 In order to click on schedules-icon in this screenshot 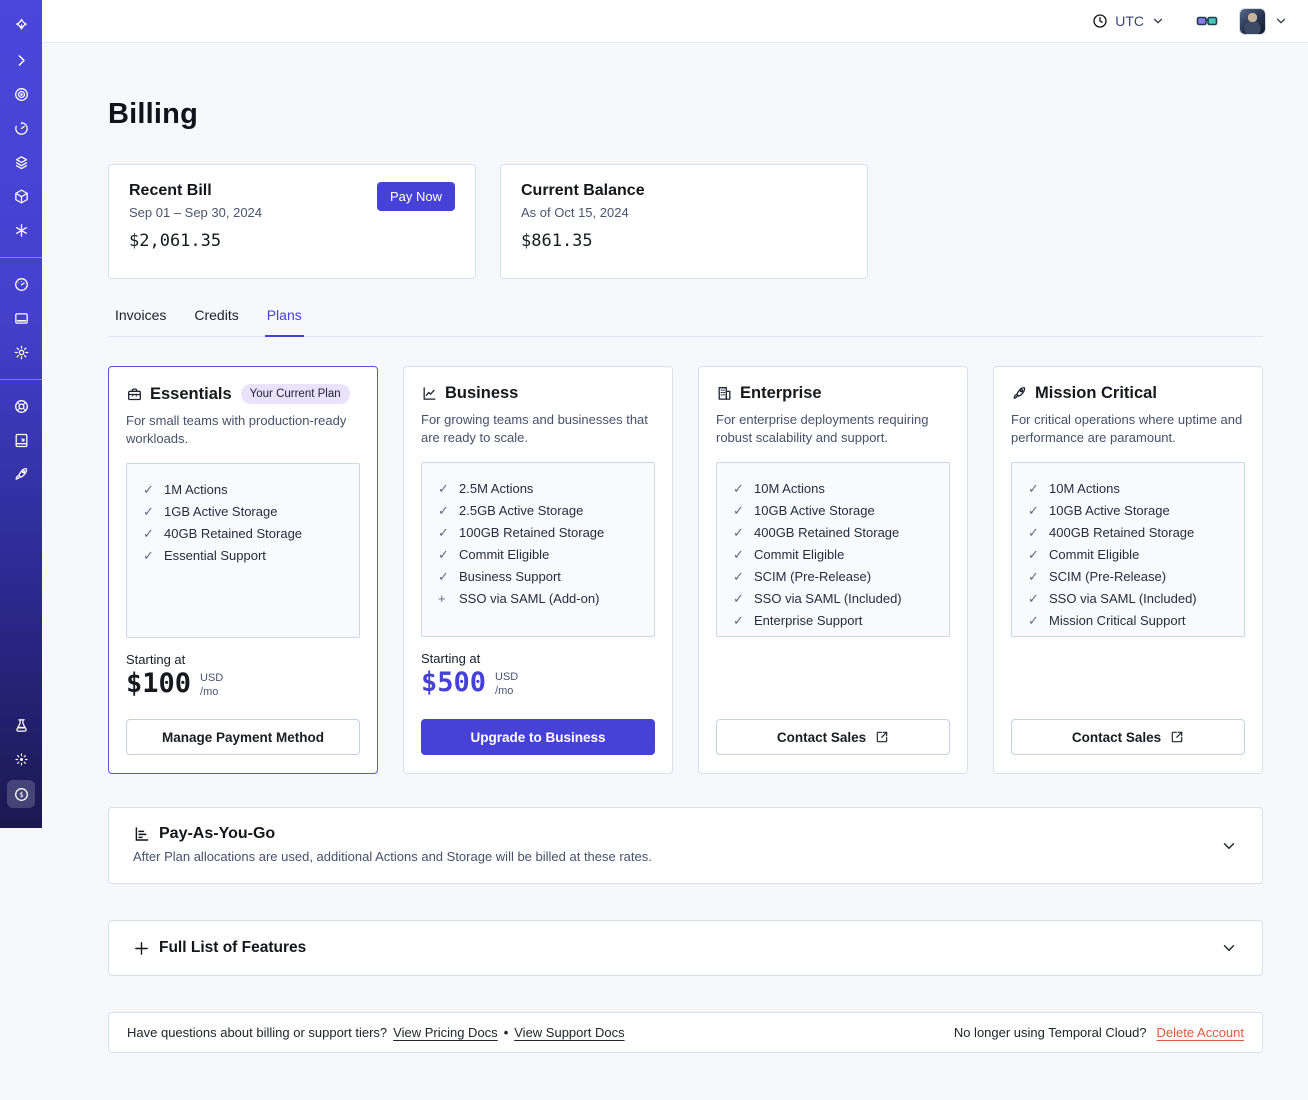, I will do `click(21, 128)`.